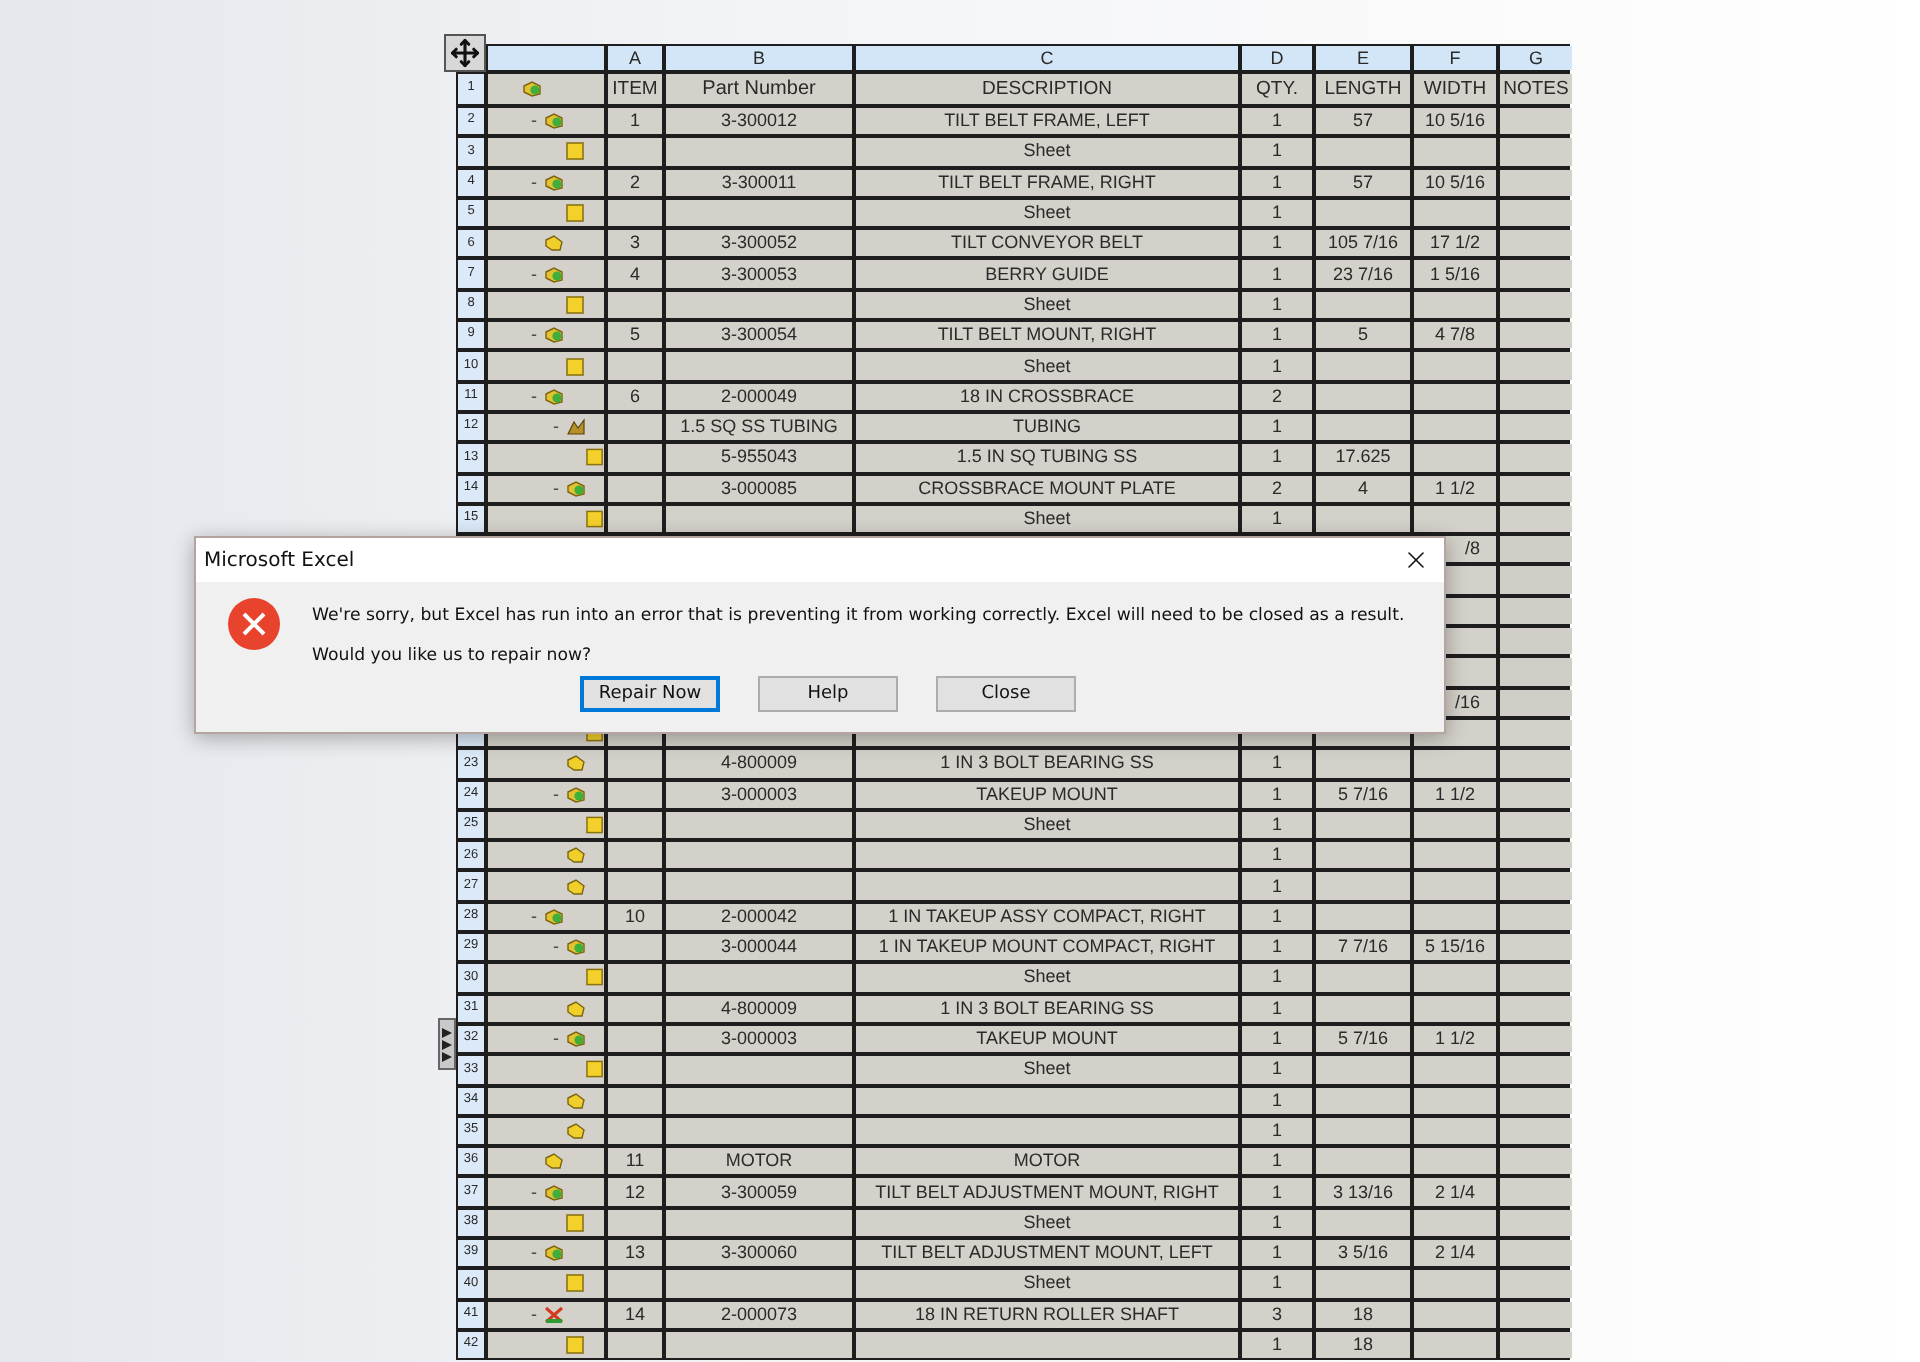 The image size is (1920, 1362). I want to click on table-cell: 10, so click(635, 917).